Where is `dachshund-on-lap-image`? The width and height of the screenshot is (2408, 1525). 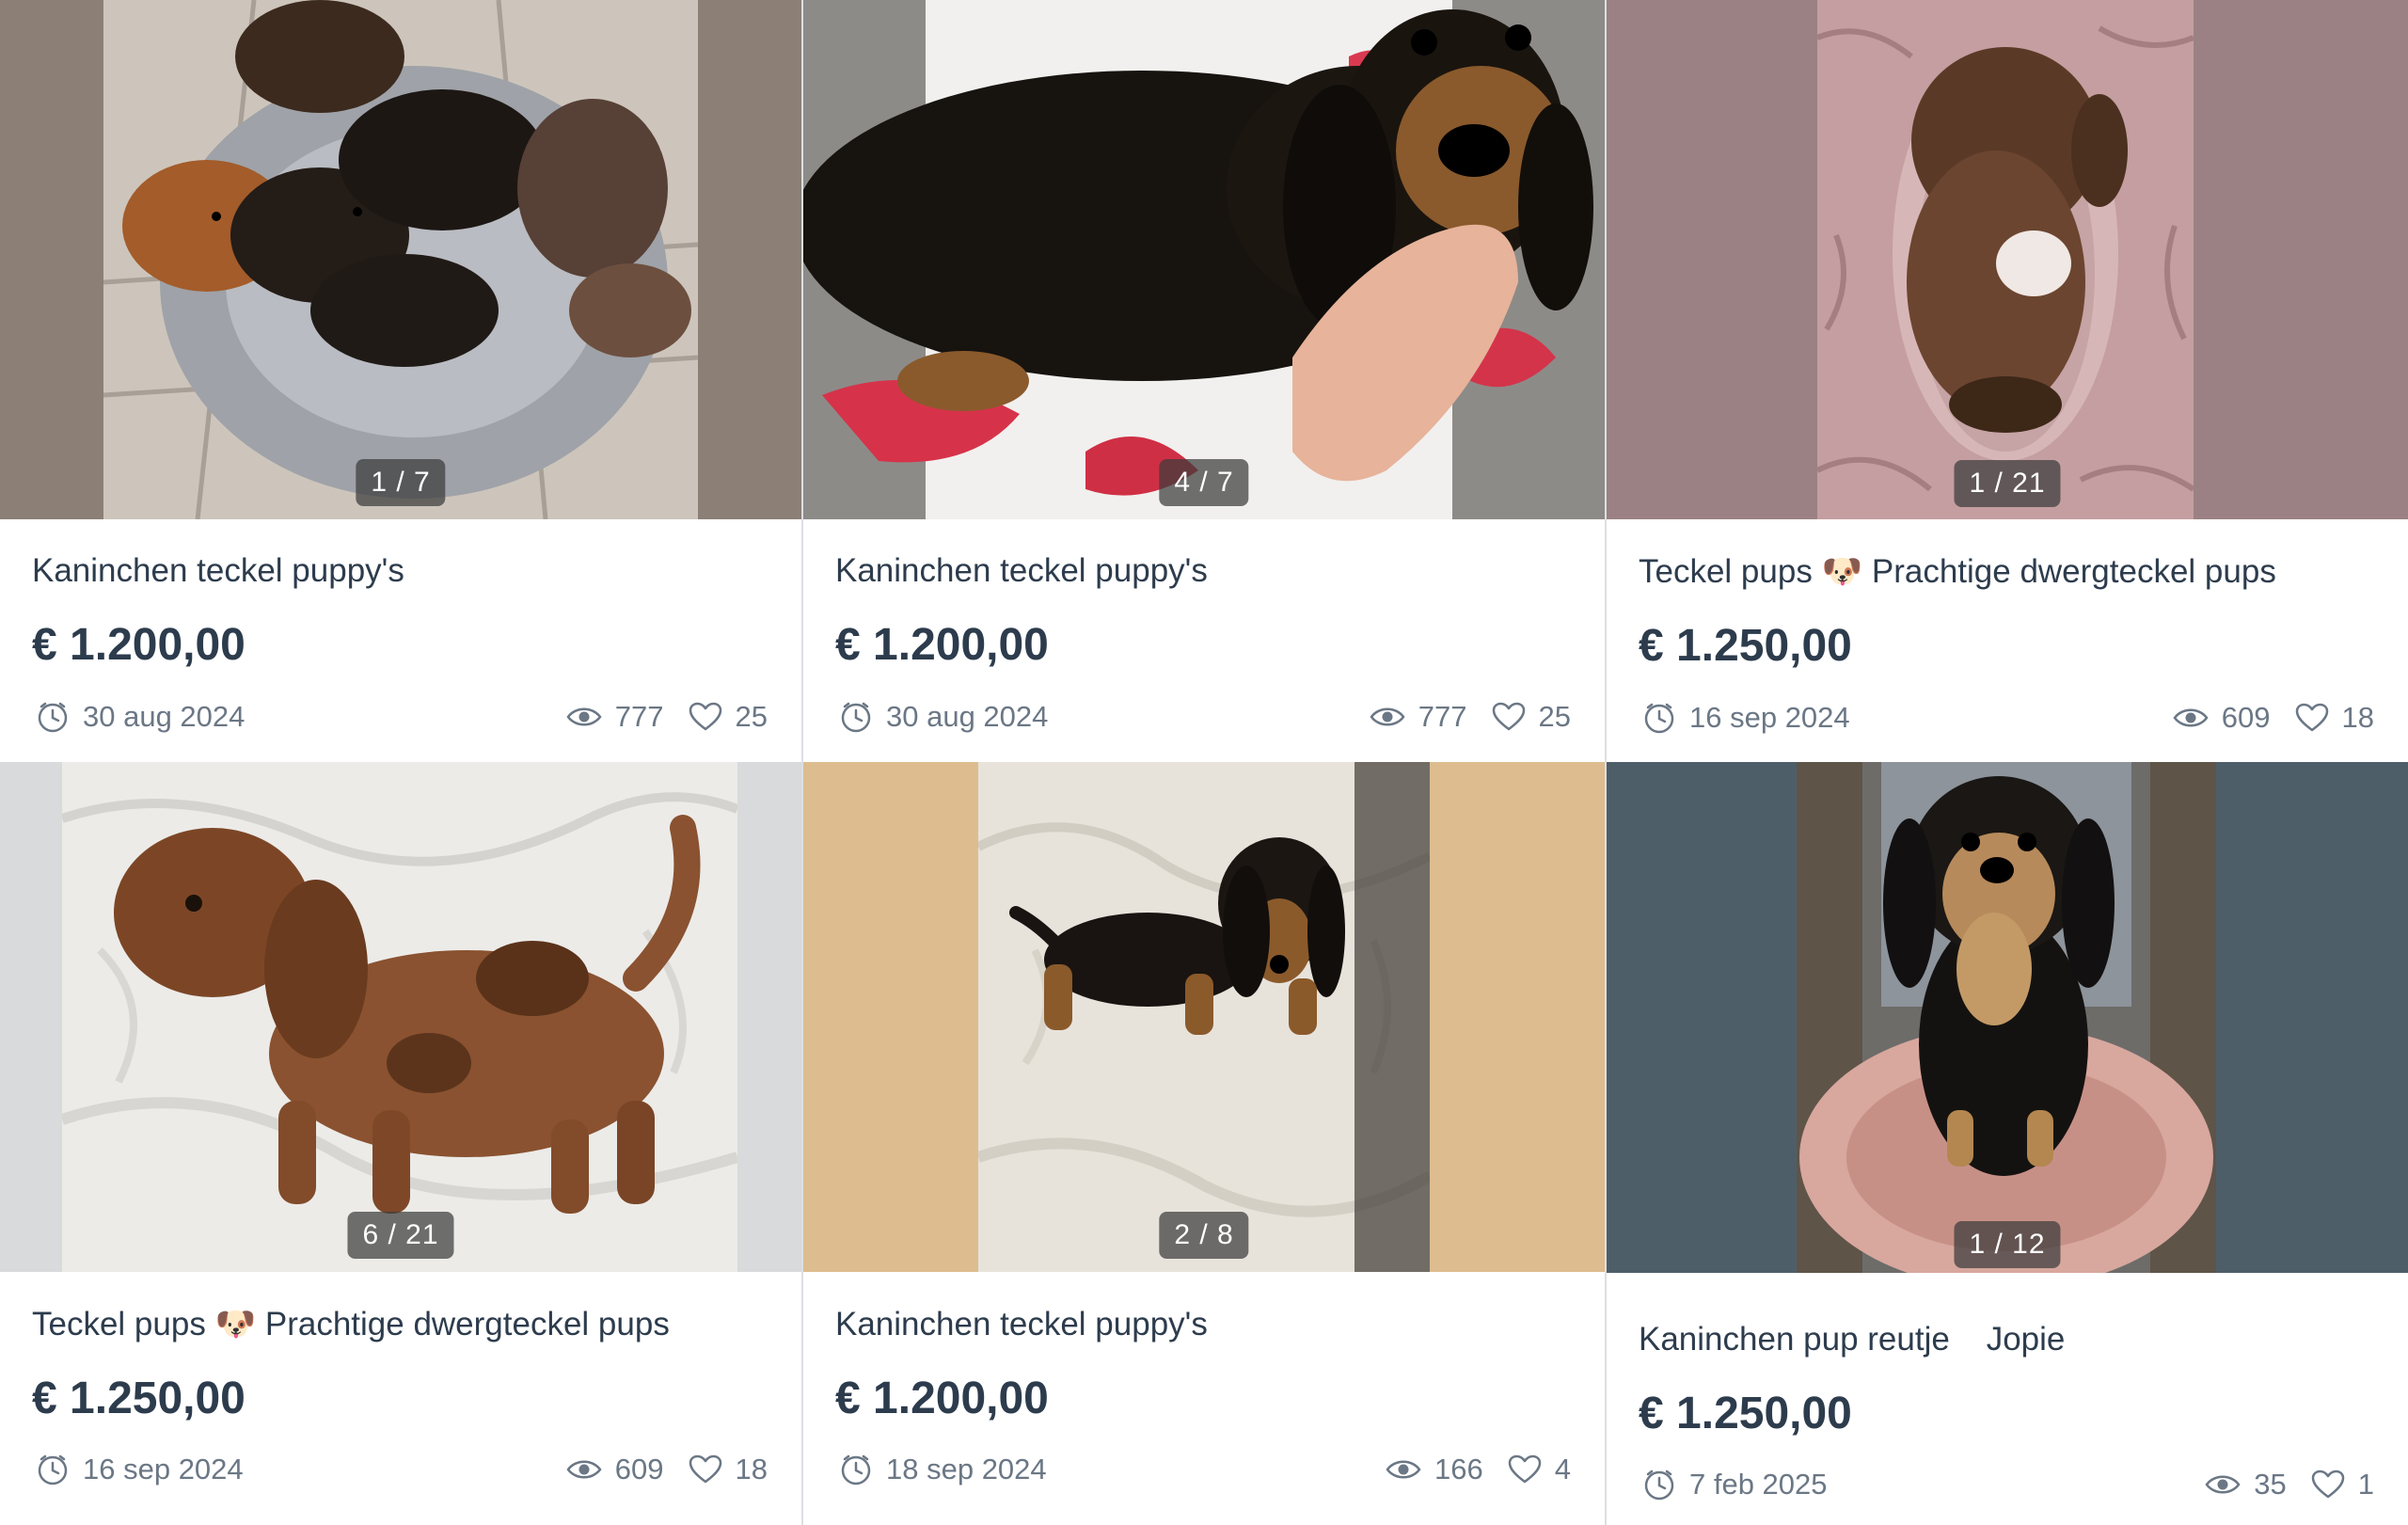
dachshund-on-lap-image is located at coordinates (1204, 259).